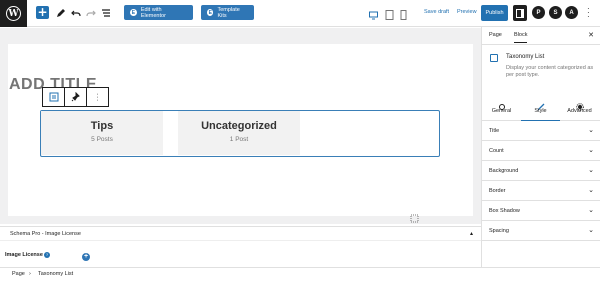 The height and width of the screenshot is (281, 600). Describe the element at coordinates (494, 131) in the screenshot. I see `panel-title-label: Title` at that location.